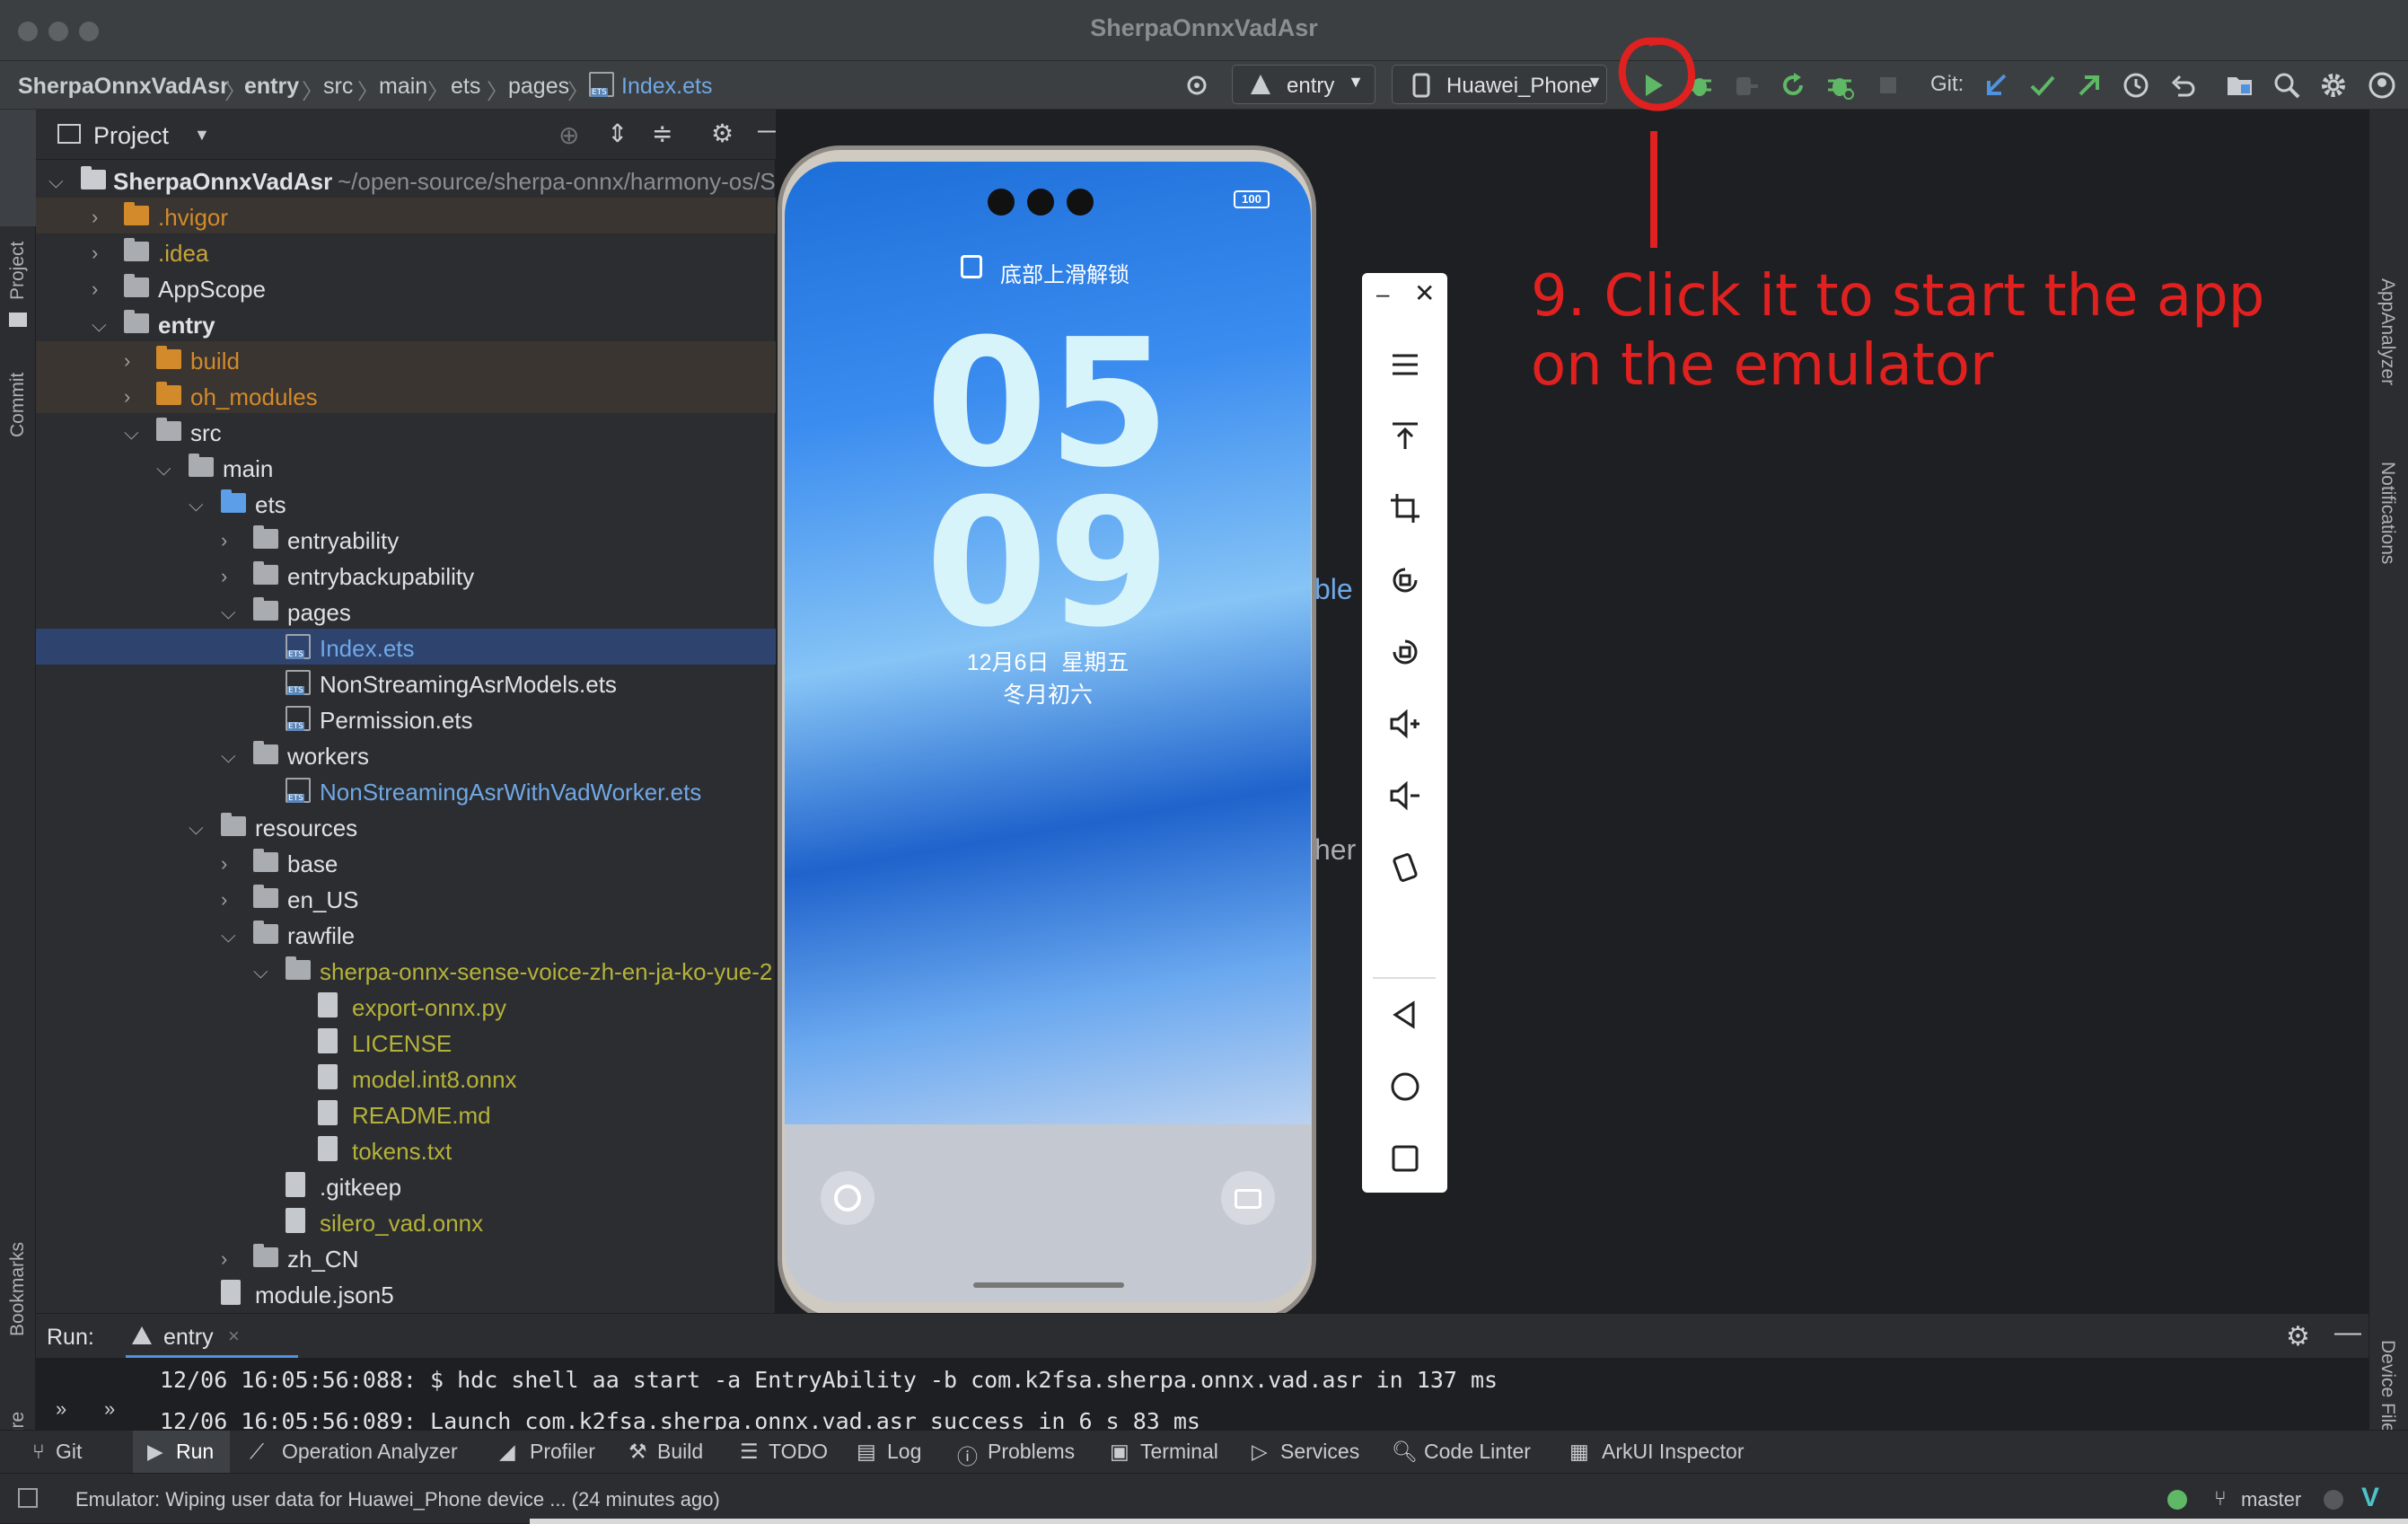 The image size is (2408, 1524). What do you see at coordinates (1840, 85) in the screenshot?
I see `profile-bug-icon` at bounding box center [1840, 85].